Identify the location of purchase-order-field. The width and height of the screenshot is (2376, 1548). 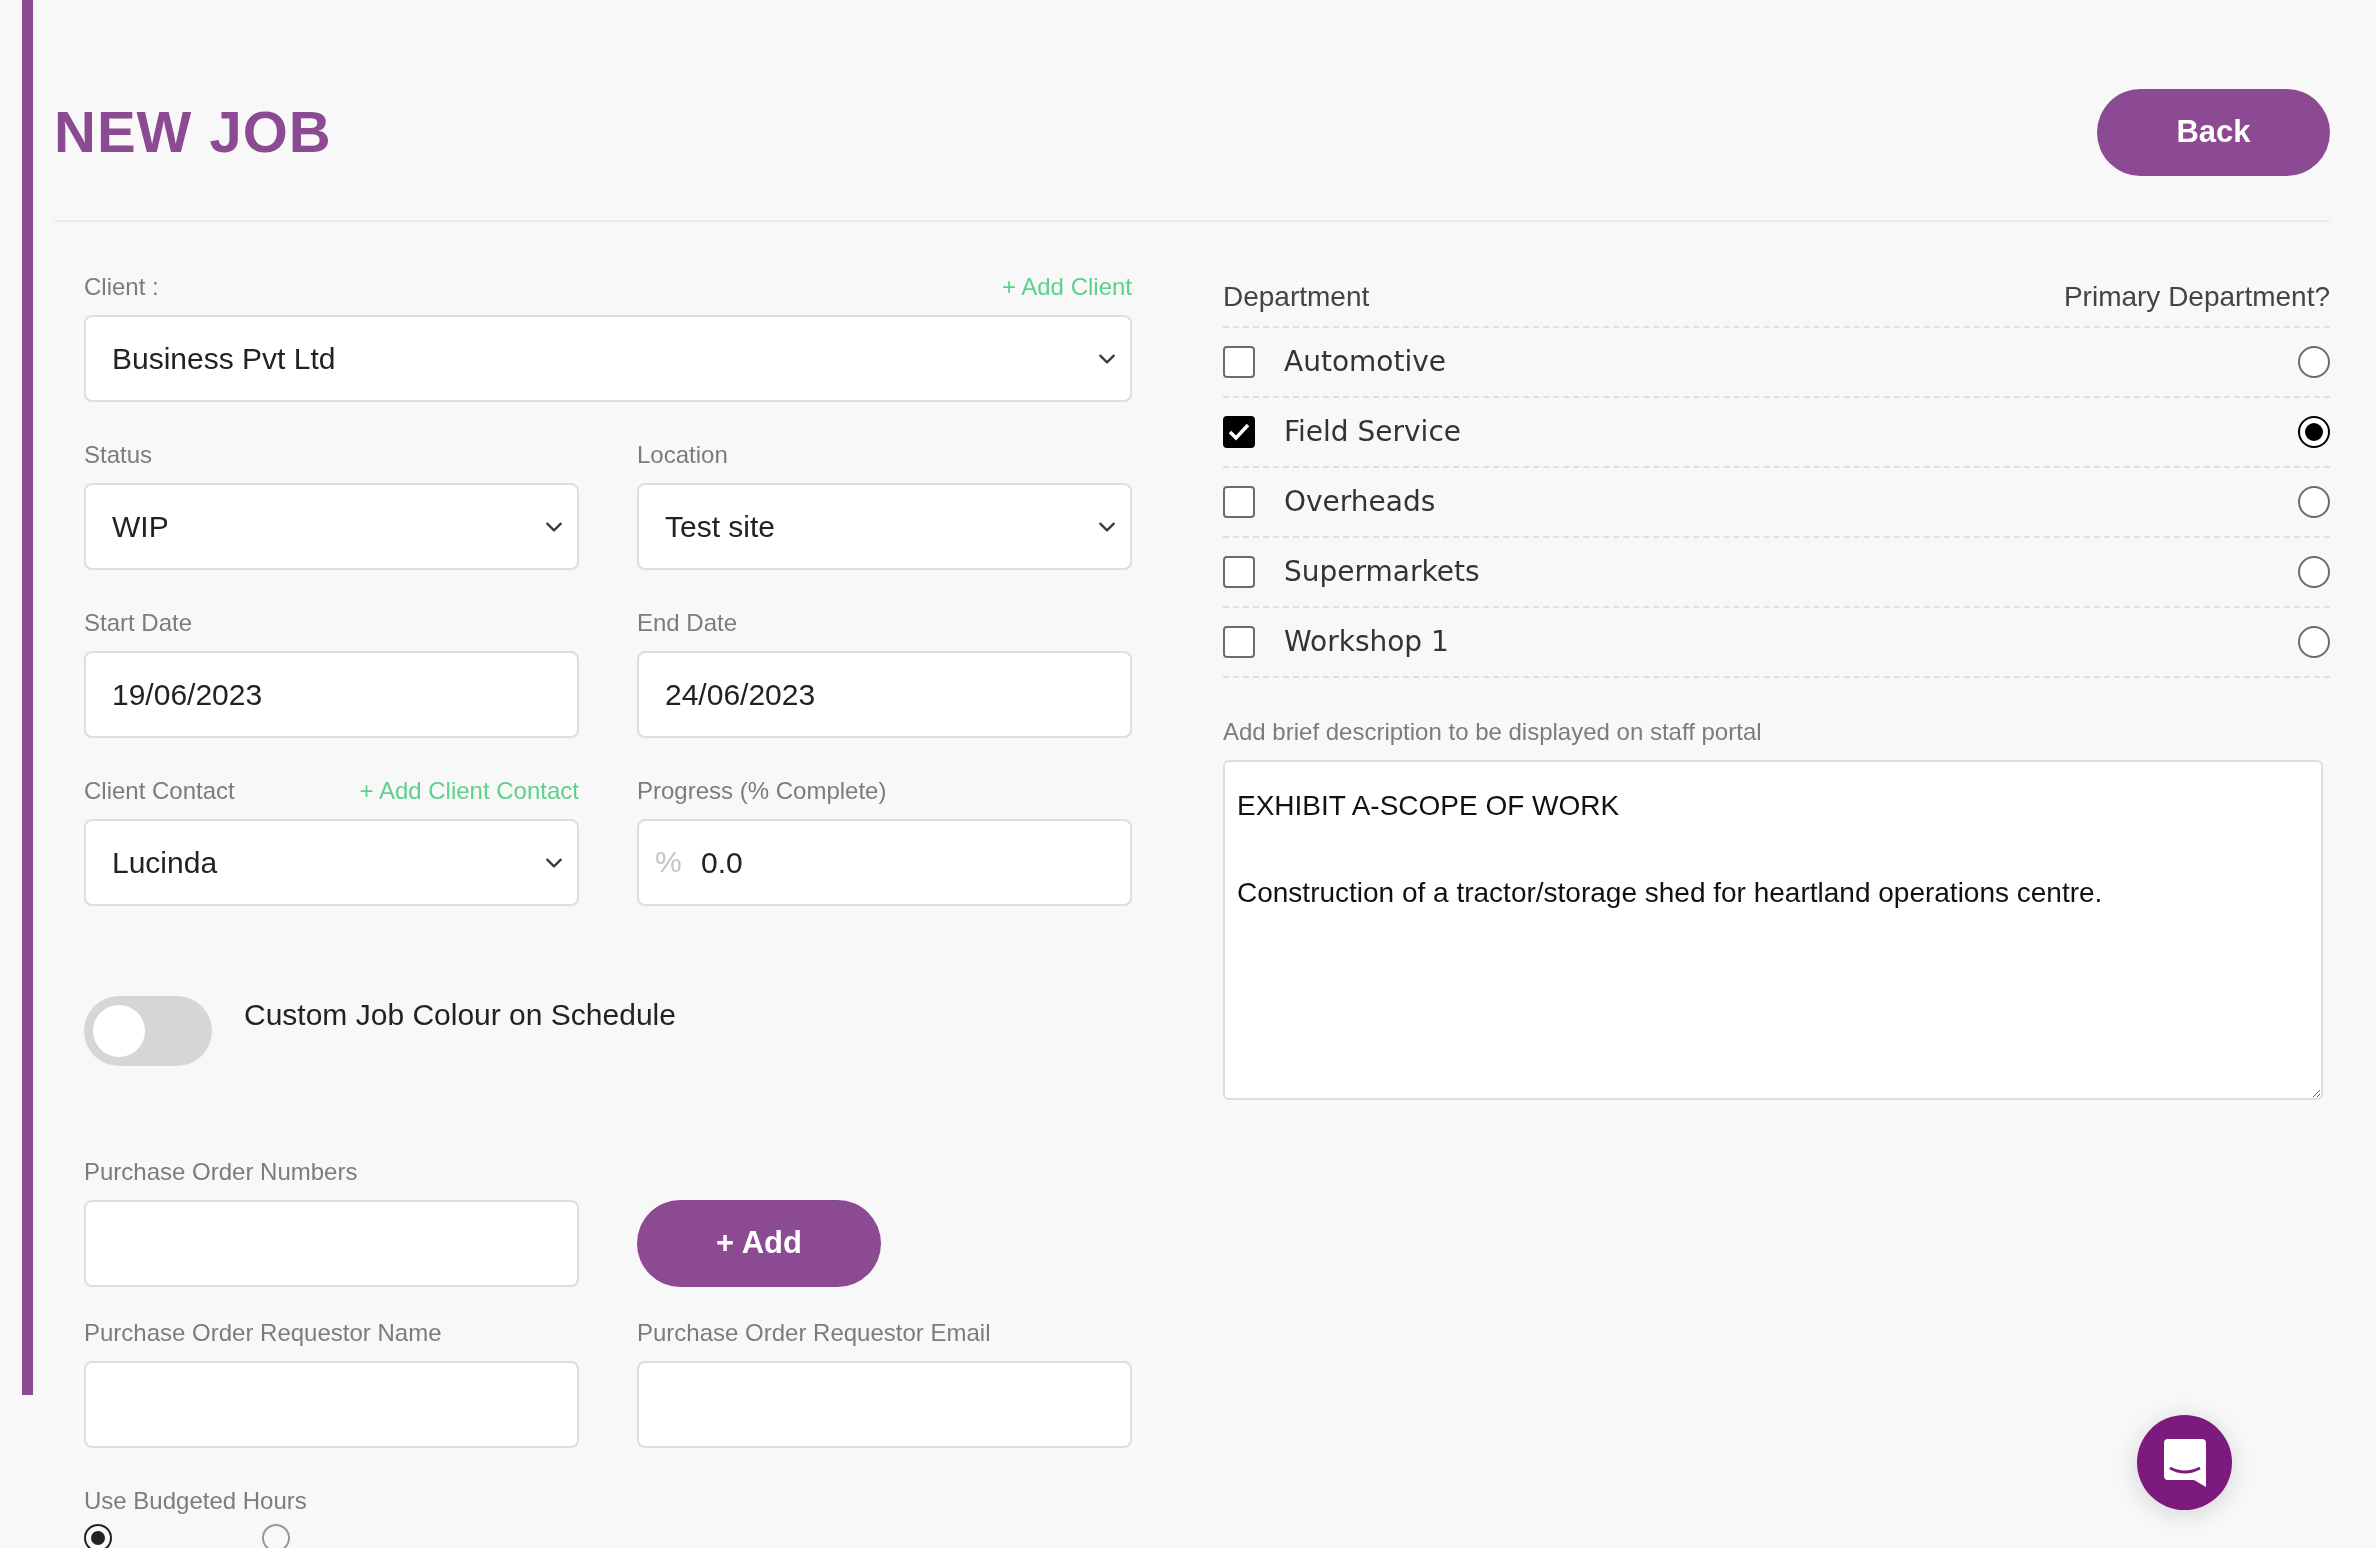
(331, 1243).